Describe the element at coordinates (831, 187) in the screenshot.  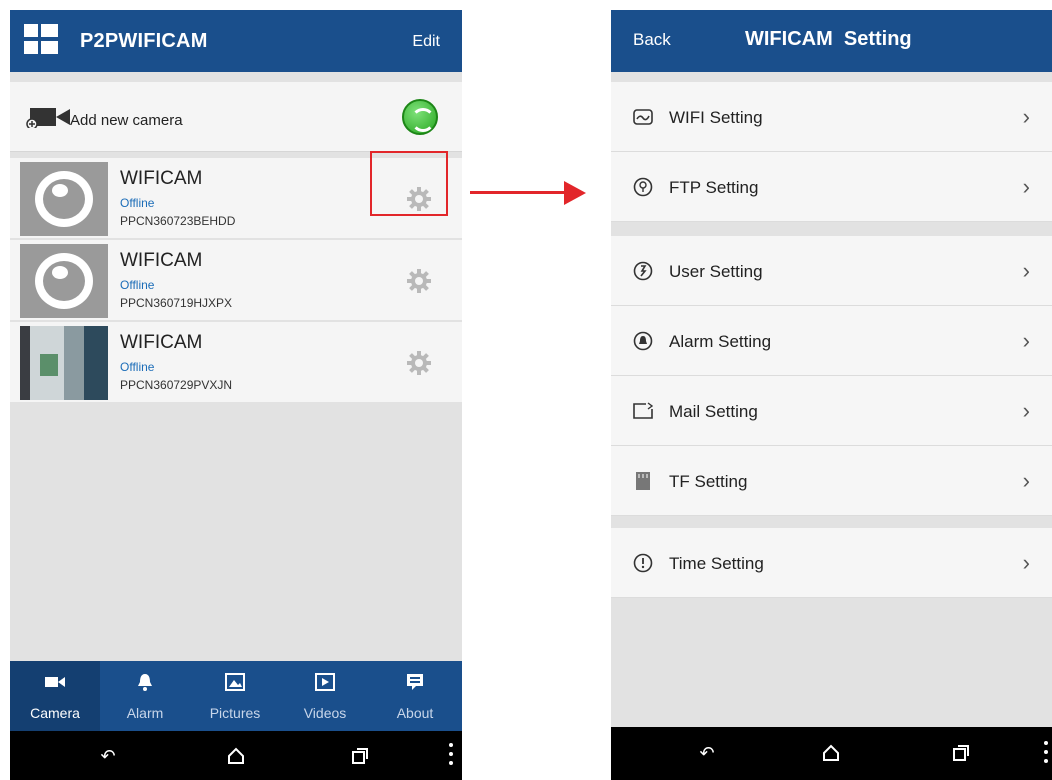
I see `setting-item-ftp: FTP Setting ›` at that location.